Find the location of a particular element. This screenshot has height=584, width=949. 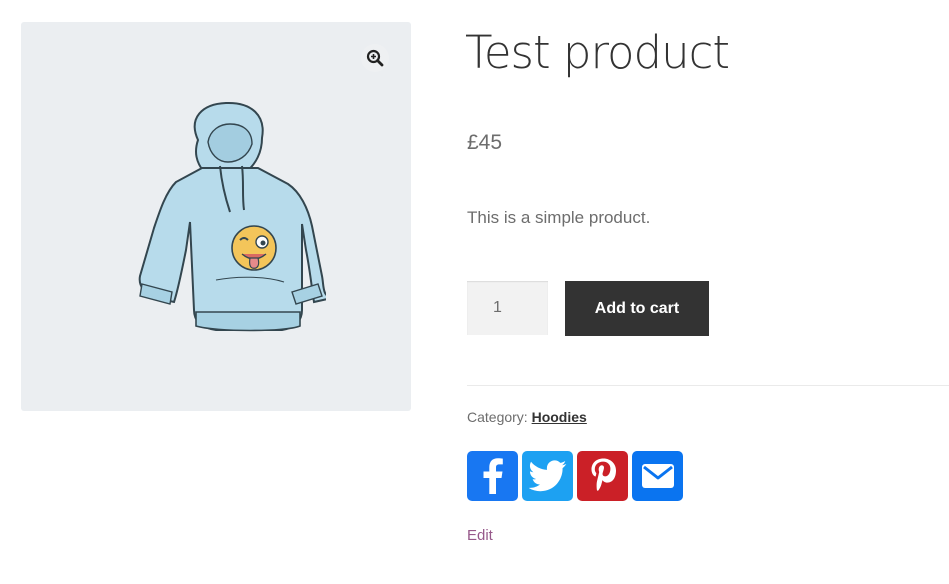

product-image is located at coordinates (221, 216).